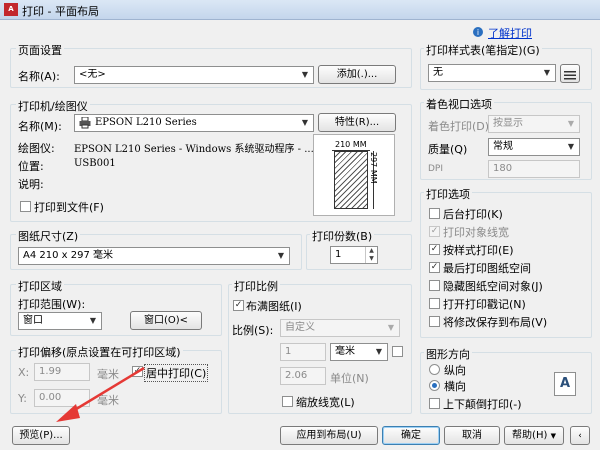 The image size is (600, 450). I want to click on scale-unit-2-label: 单位(N), so click(349, 378).